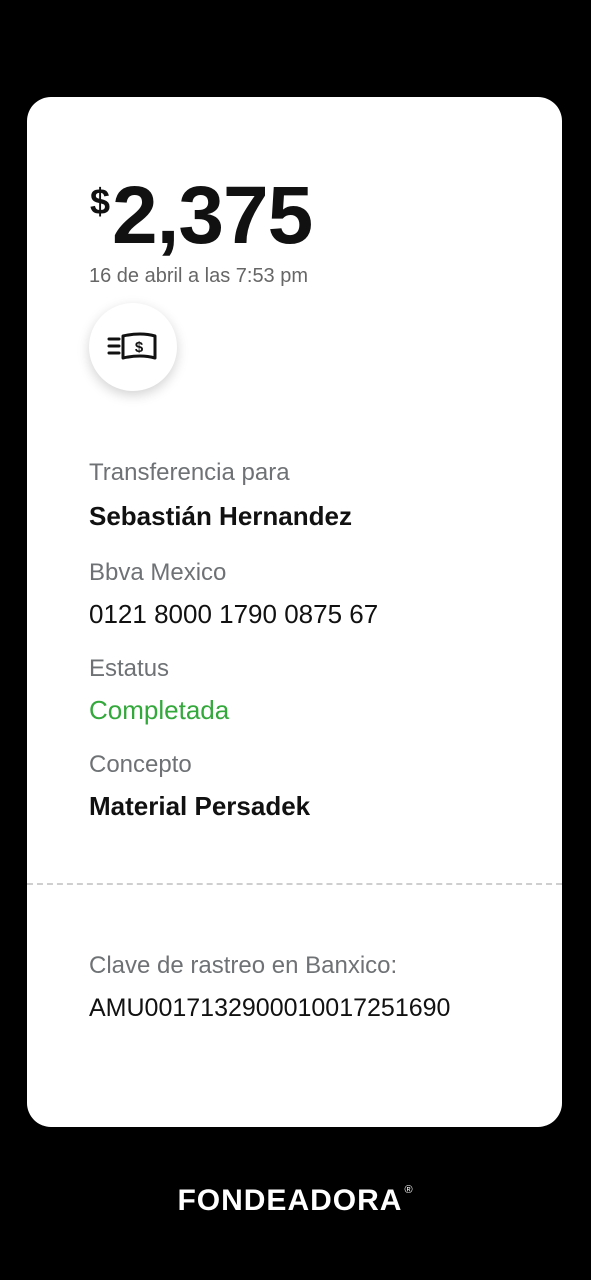  Describe the element at coordinates (234, 614) in the screenshot. I see `account-number: 0121 8000 1790 0875 67` at that location.